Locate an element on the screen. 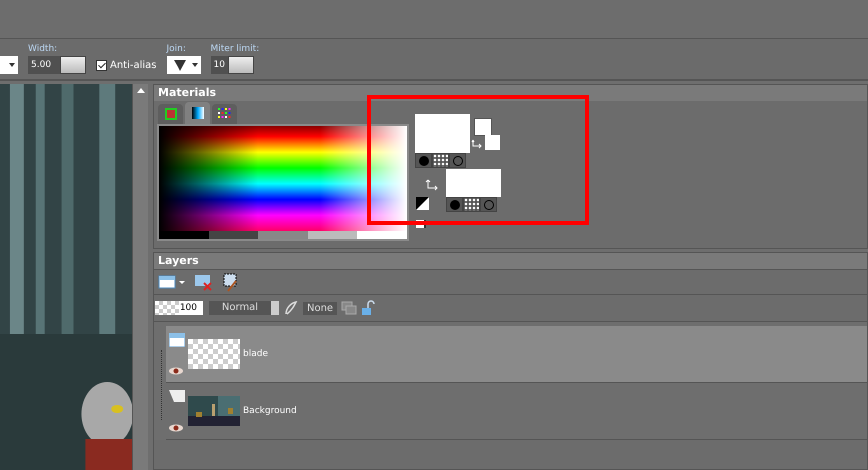 The image size is (868, 470). raster-layer-icon is located at coordinates (177, 340).